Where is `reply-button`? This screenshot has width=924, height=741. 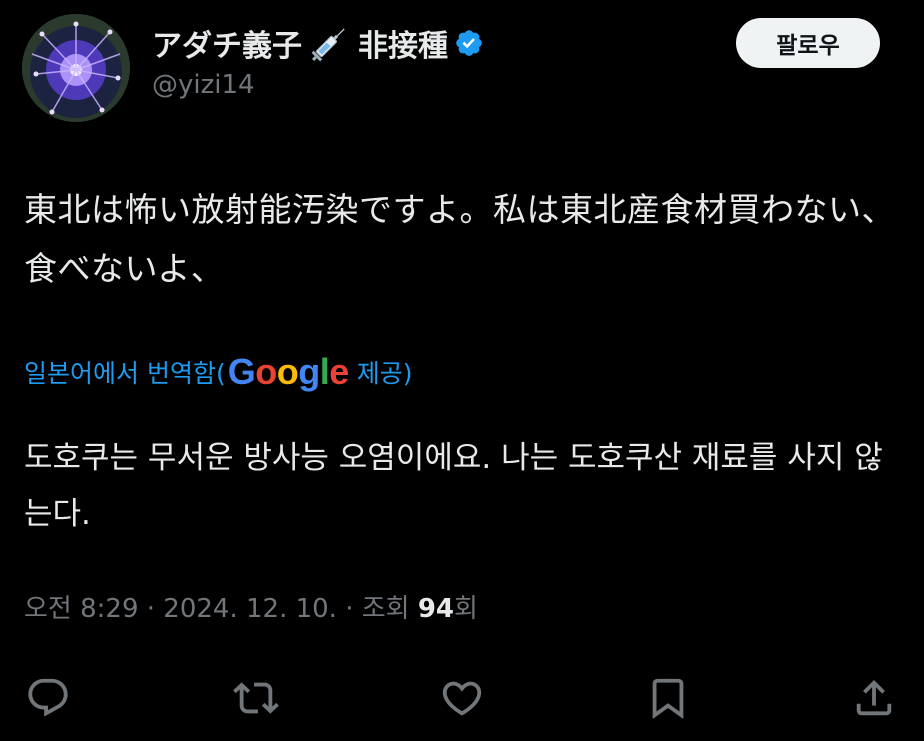 reply-button is located at coordinates (48, 698).